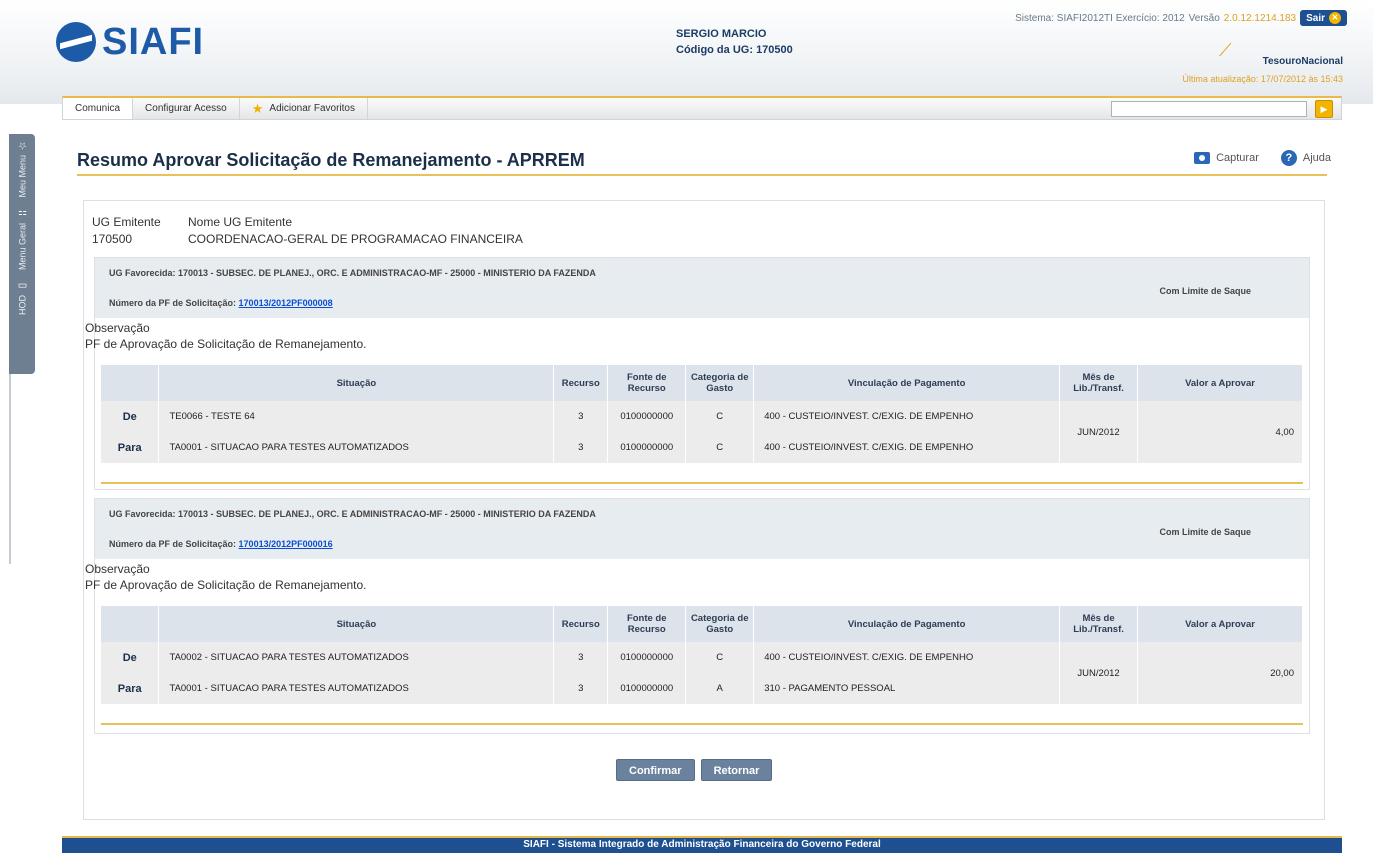  Describe the element at coordinates (173, 544) in the screenshot. I see `pf-solicitacao-label: Número da PF de Solicitação:` at that location.